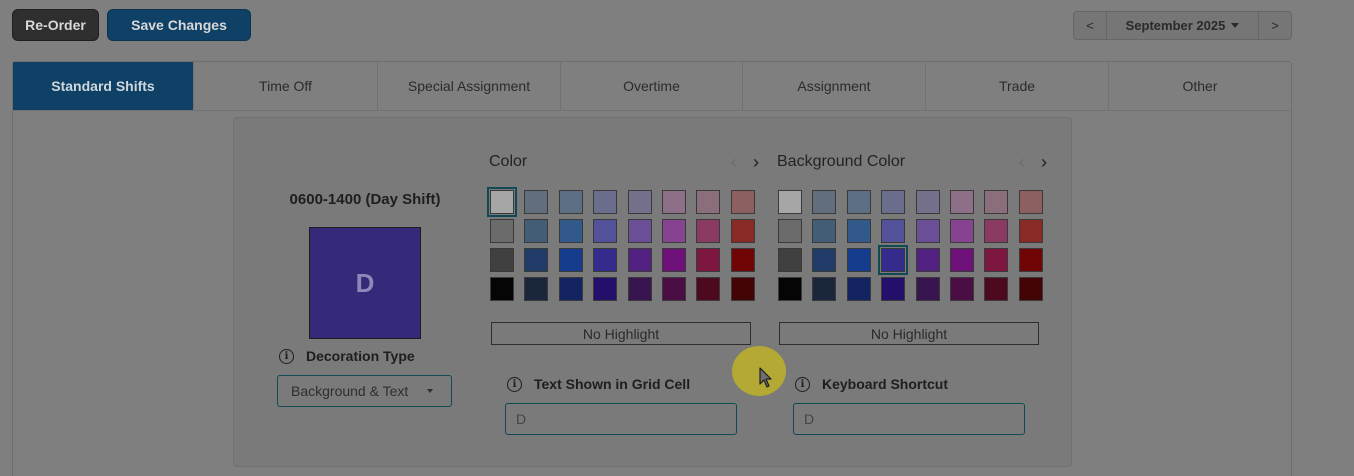  I want to click on tab-trade: Trade, so click(1017, 86).